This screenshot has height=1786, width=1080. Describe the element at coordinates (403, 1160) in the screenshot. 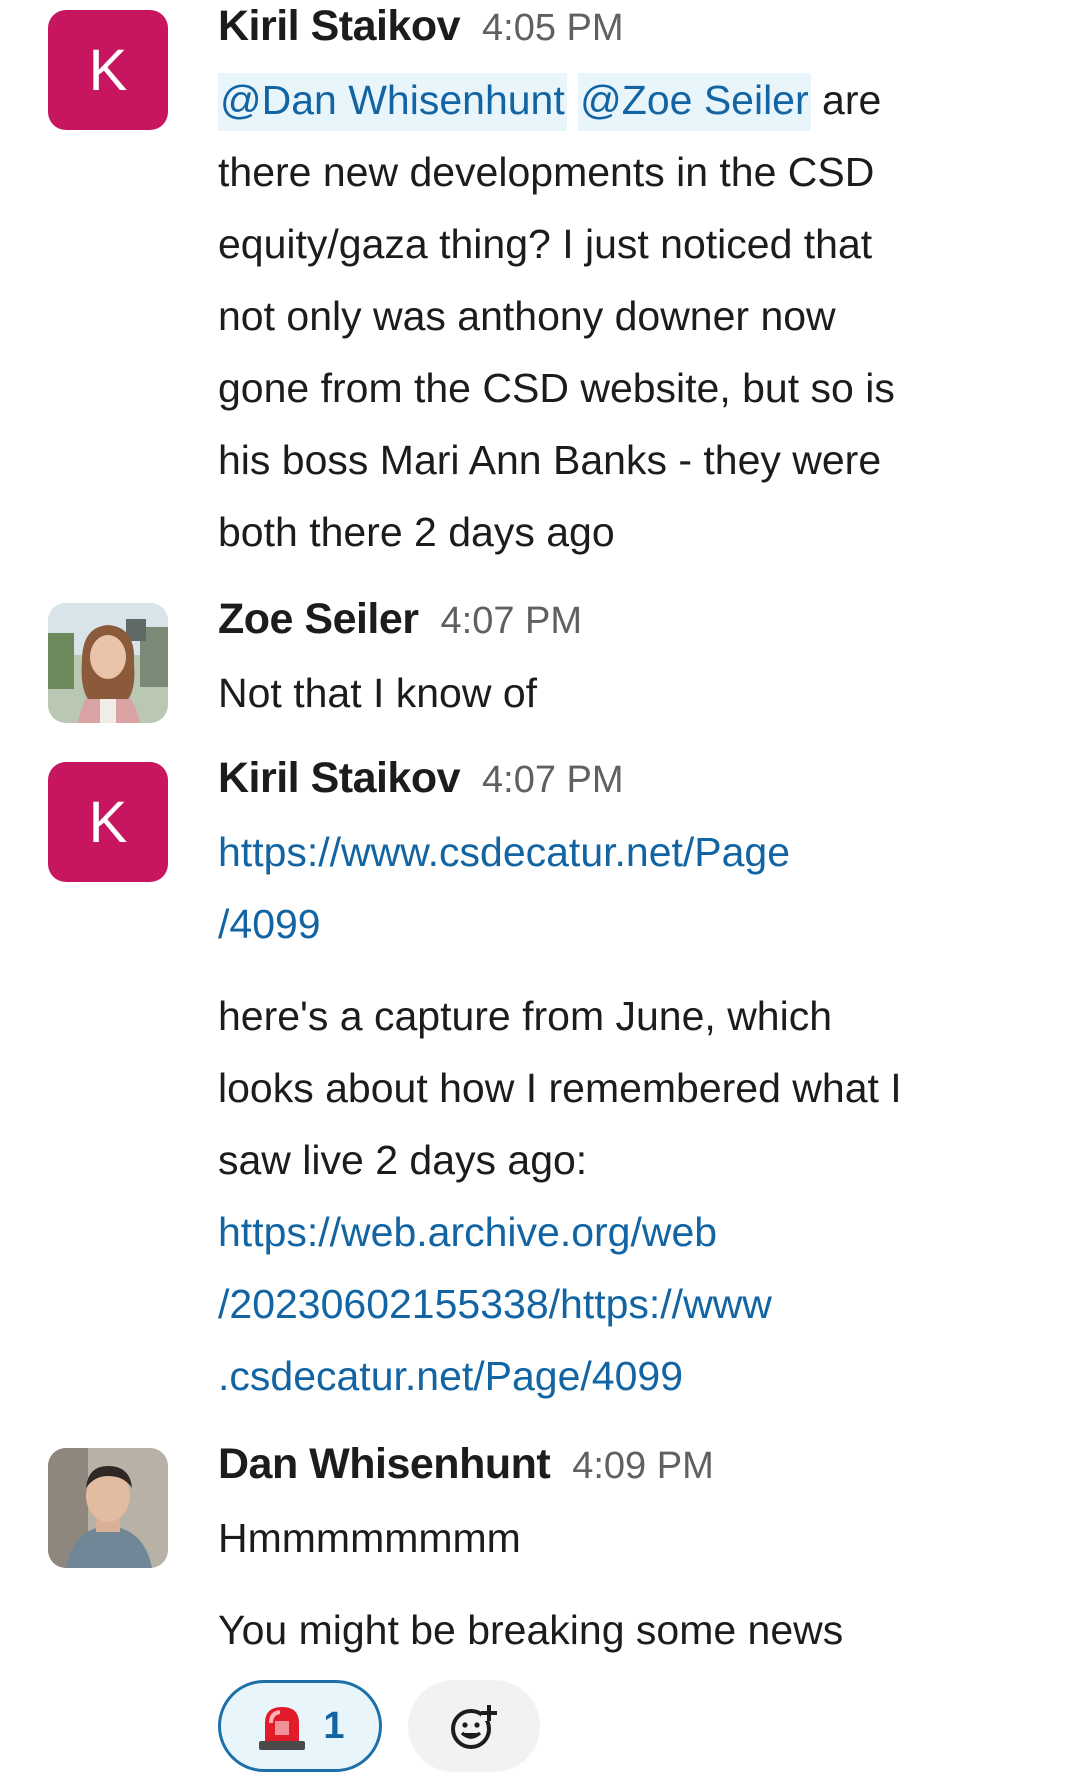

I see `message-text: saw live 2 days ago:` at that location.